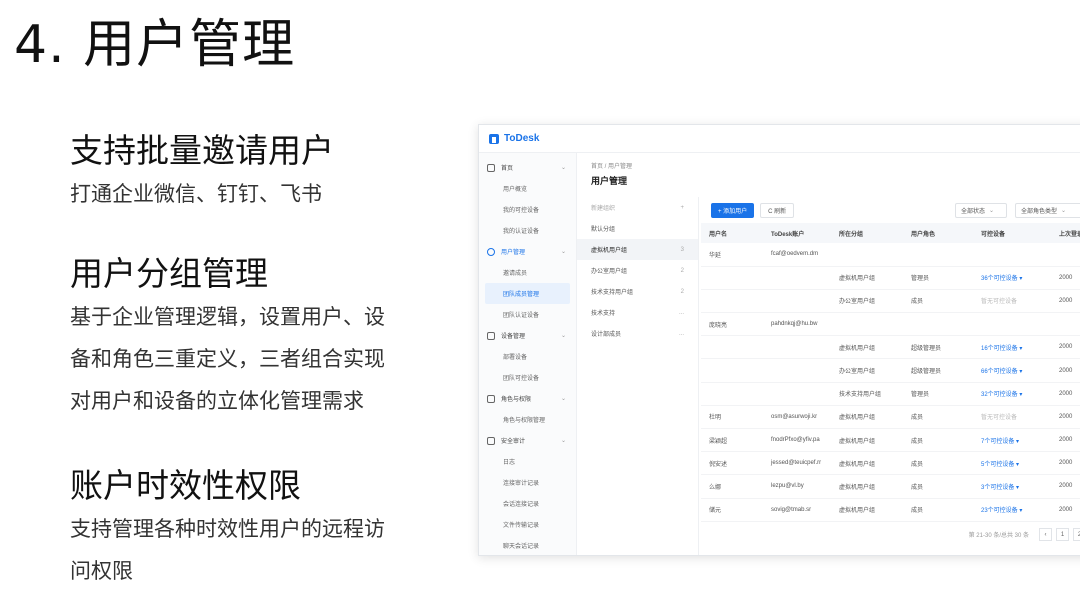  I want to click on add-user-button: + 添加用户, so click(733, 210).